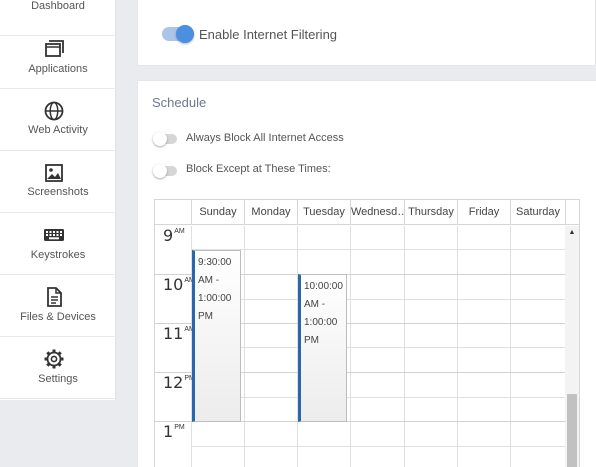  I want to click on hour-suffix: AM, so click(179, 231).